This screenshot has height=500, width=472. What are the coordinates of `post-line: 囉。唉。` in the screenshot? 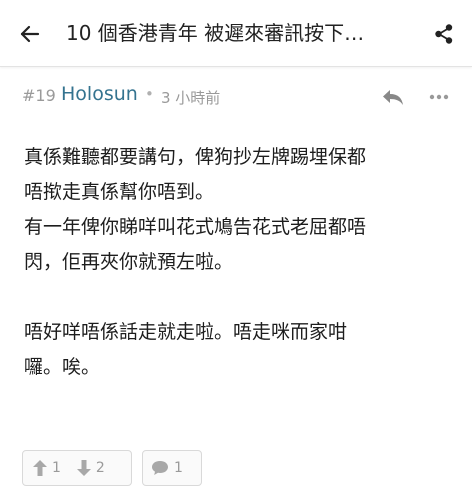 It's located at (62, 367).